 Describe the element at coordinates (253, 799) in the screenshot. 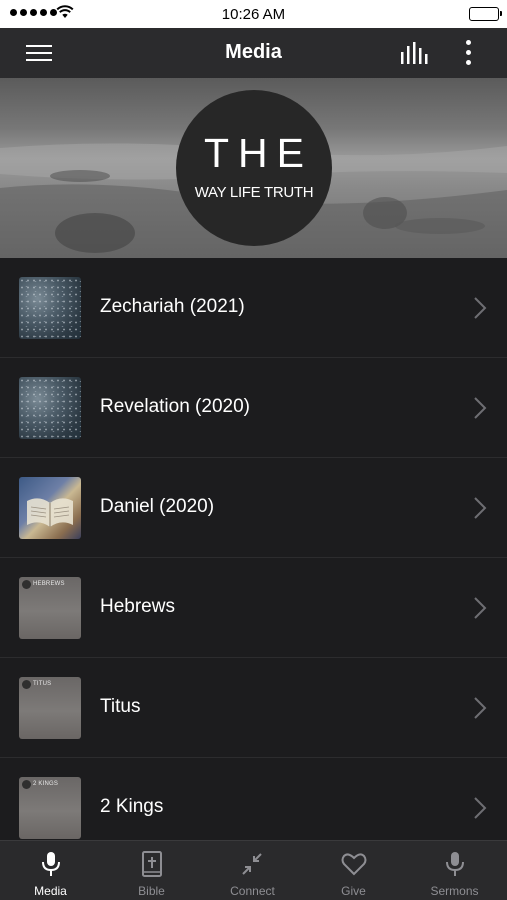

I see `list-item: 2 KINGS 2 Kings` at that location.